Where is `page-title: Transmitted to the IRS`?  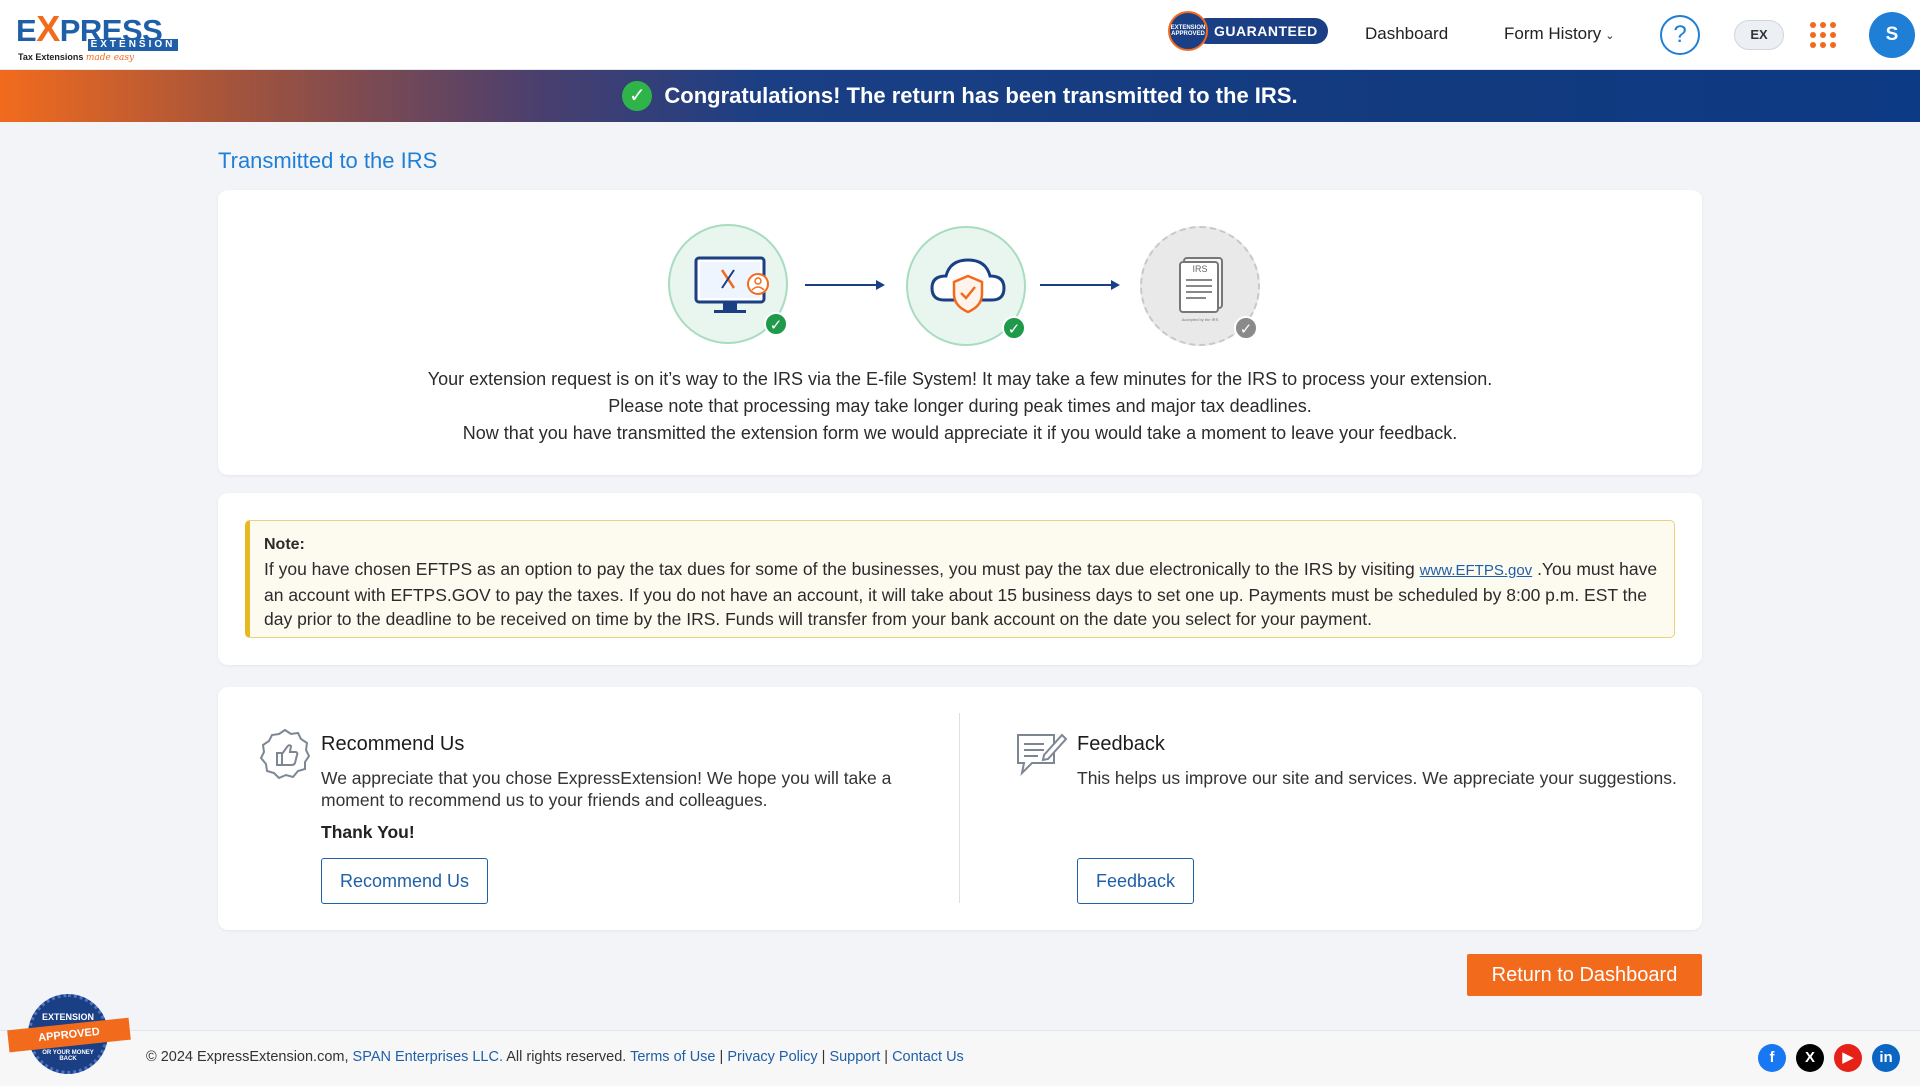
page-title: Transmitted to the IRS is located at coordinates (328, 160).